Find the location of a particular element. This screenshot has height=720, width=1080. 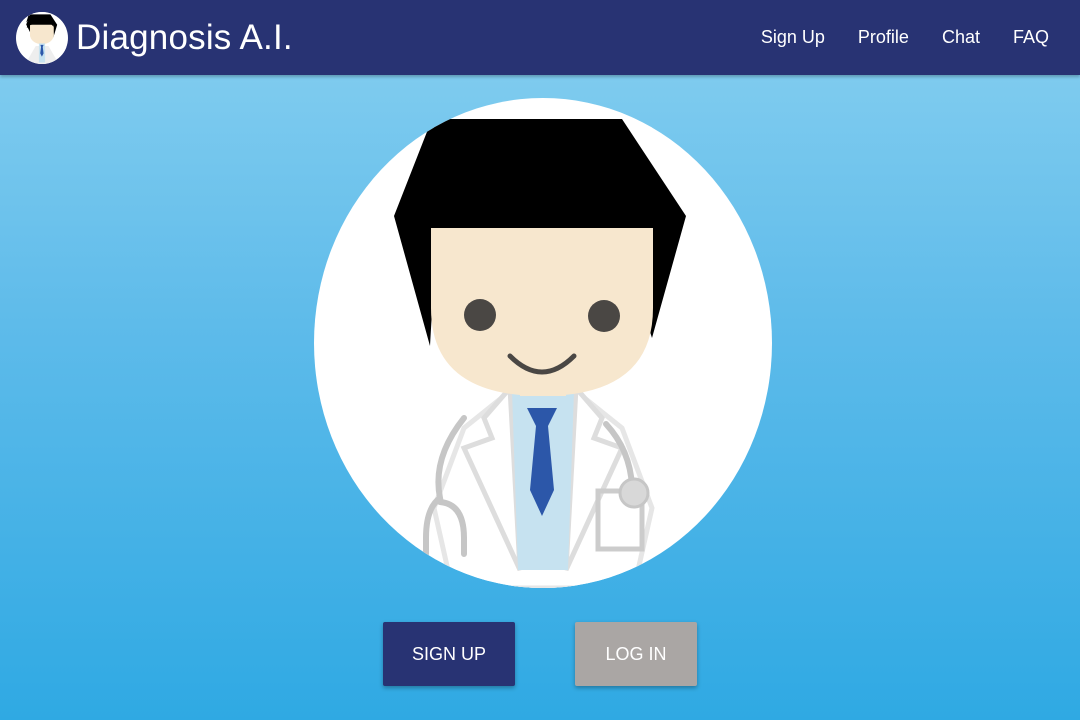

nav-link-sign-up: Sign Up is located at coordinates (793, 37).